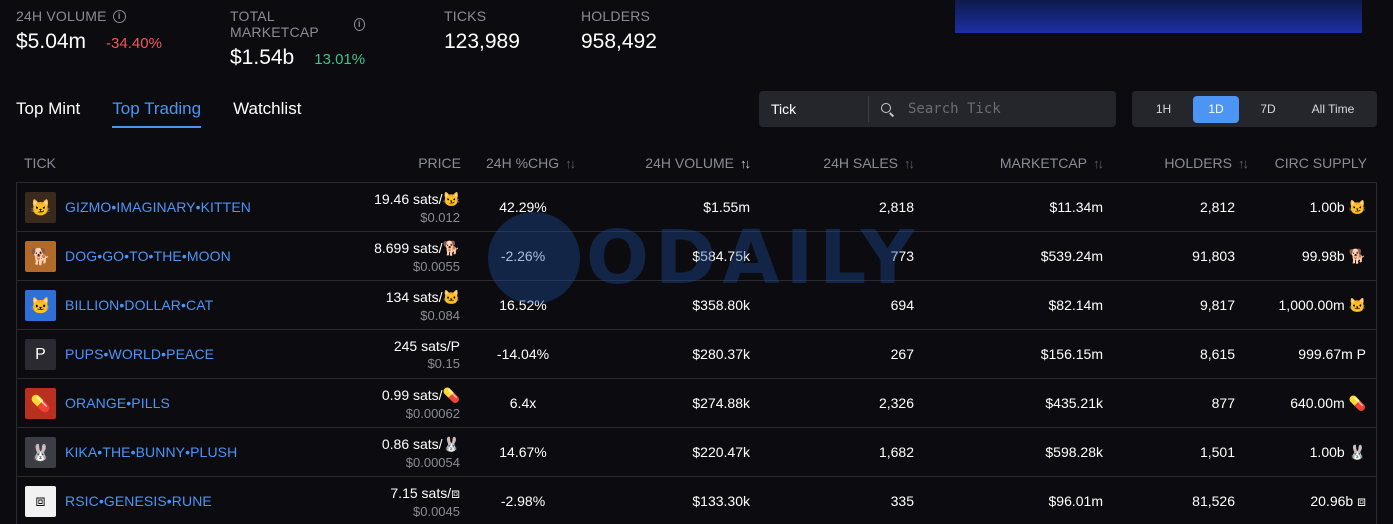 This screenshot has width=1393, height=524. Describe the element at coordinates (1332, 354) in the screenshot. I see `supply-cell: 999.67m P` at that location.